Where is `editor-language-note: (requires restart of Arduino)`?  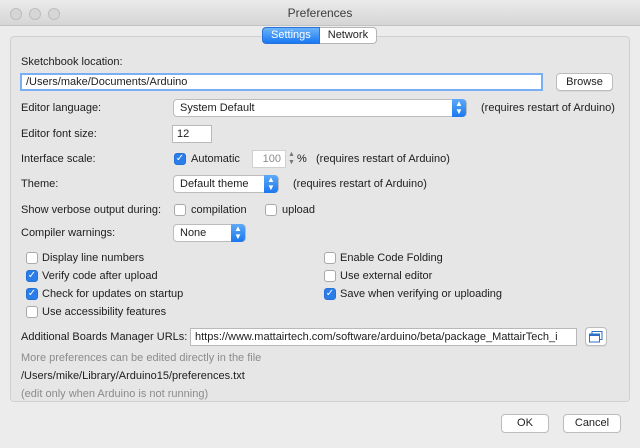
editor-language-note: (requires restart of Arduino) is located at coordinates (548, 108).